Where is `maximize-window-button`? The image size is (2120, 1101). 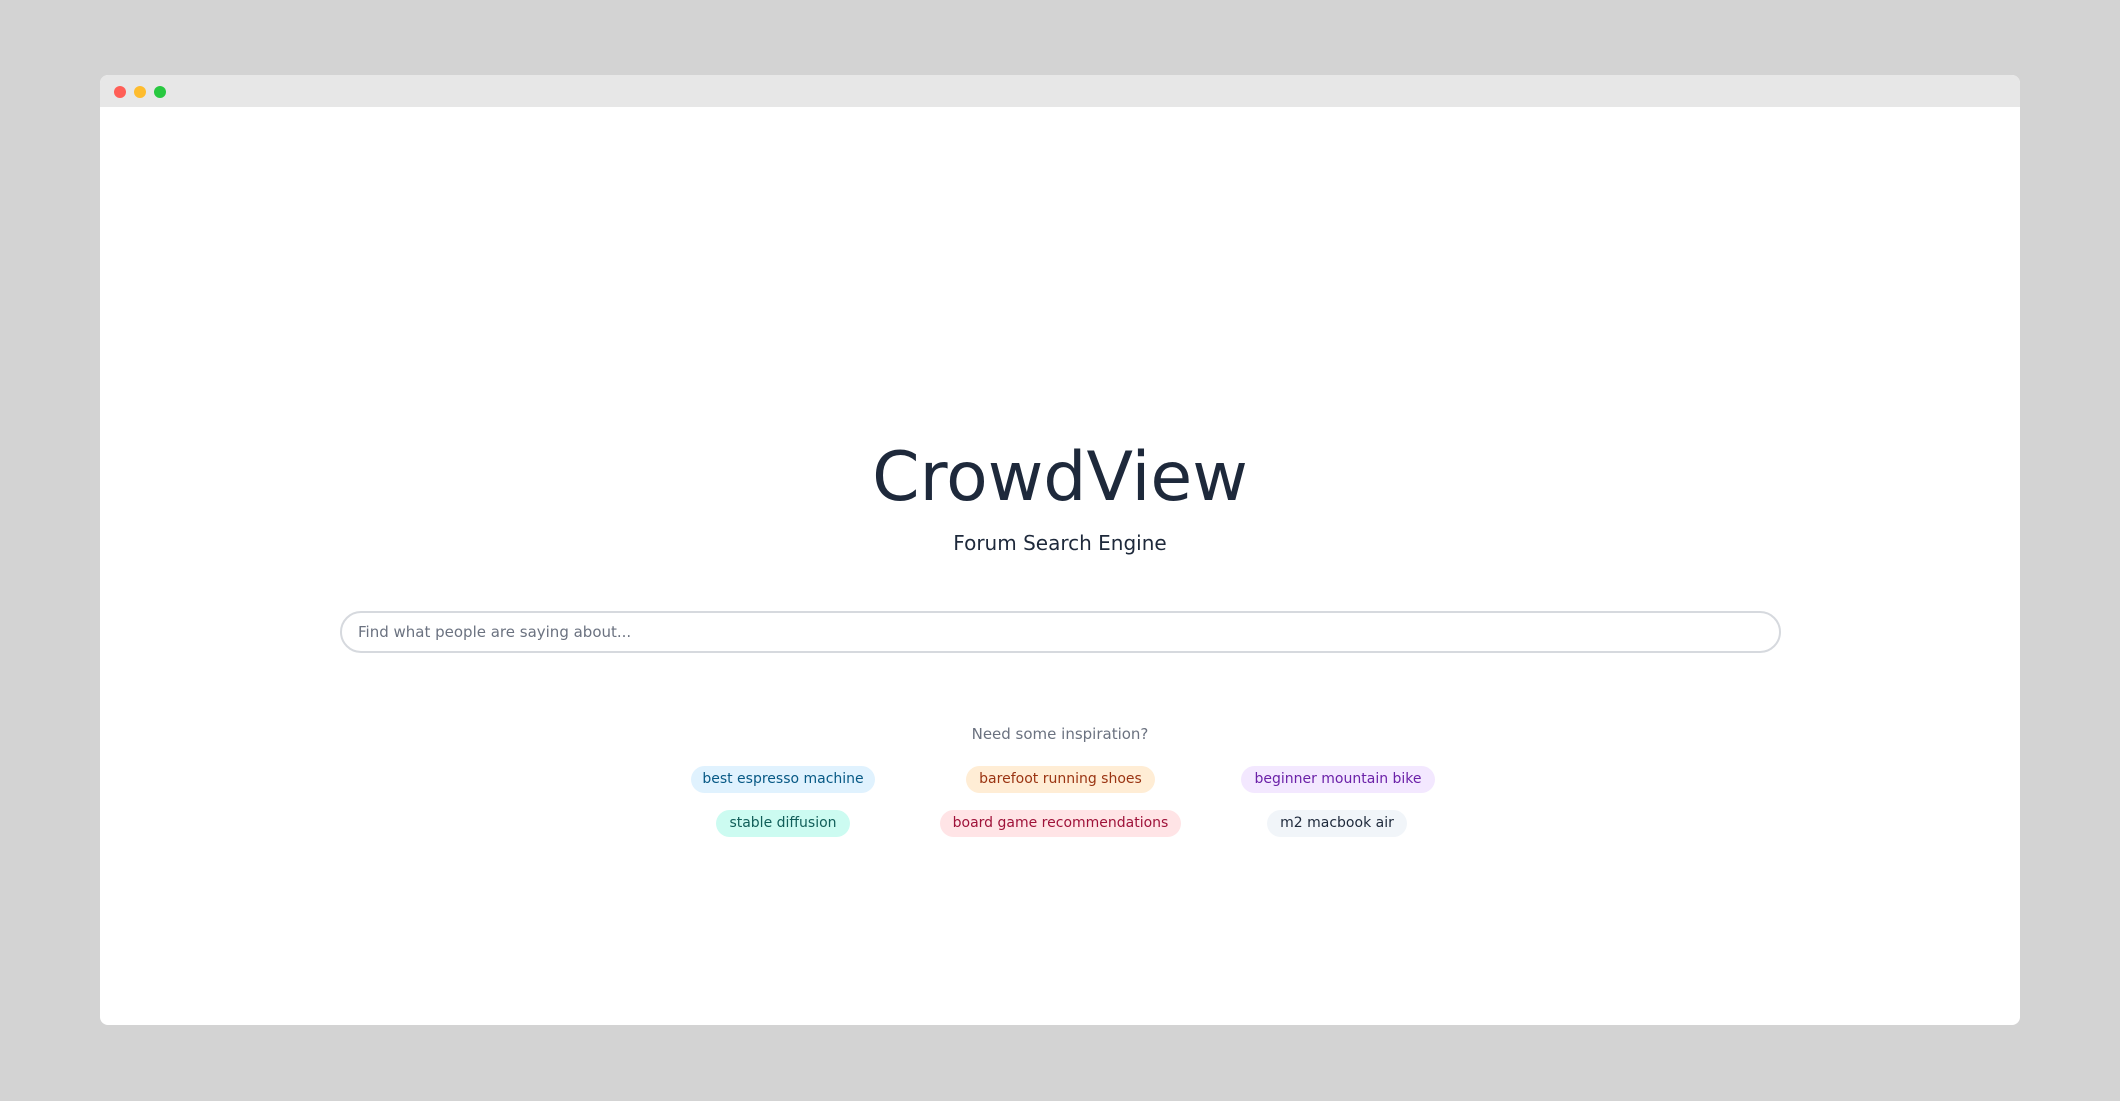
maximize-window-button is located at coordinates (160, 92).